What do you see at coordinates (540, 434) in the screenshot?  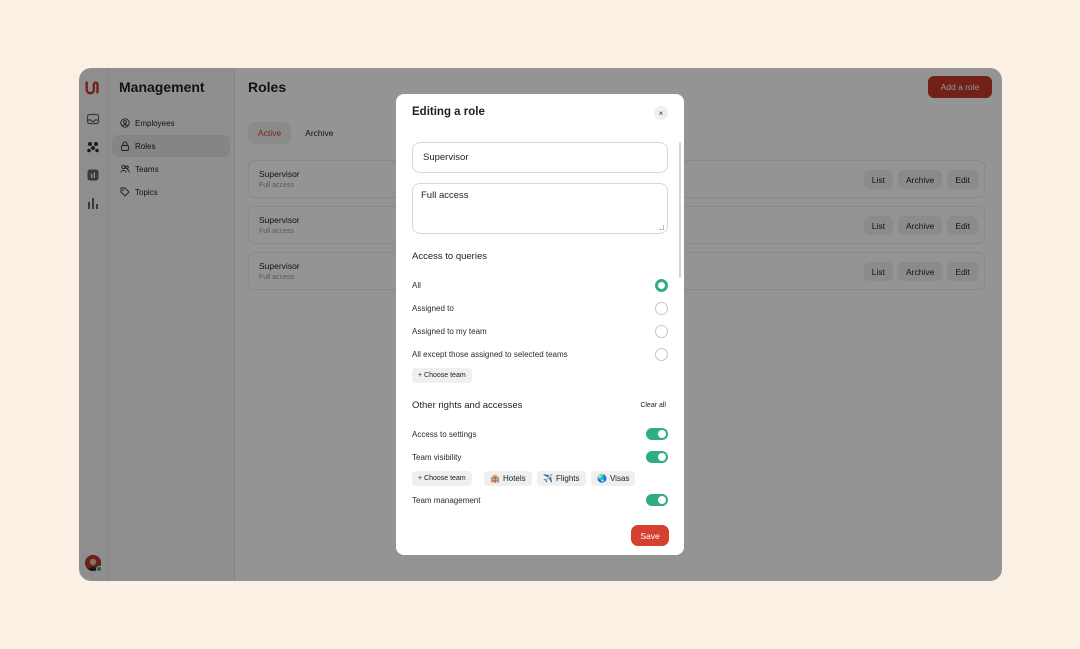 I see `right-access-settings: Access to settings` at bounding box center [540, 434].